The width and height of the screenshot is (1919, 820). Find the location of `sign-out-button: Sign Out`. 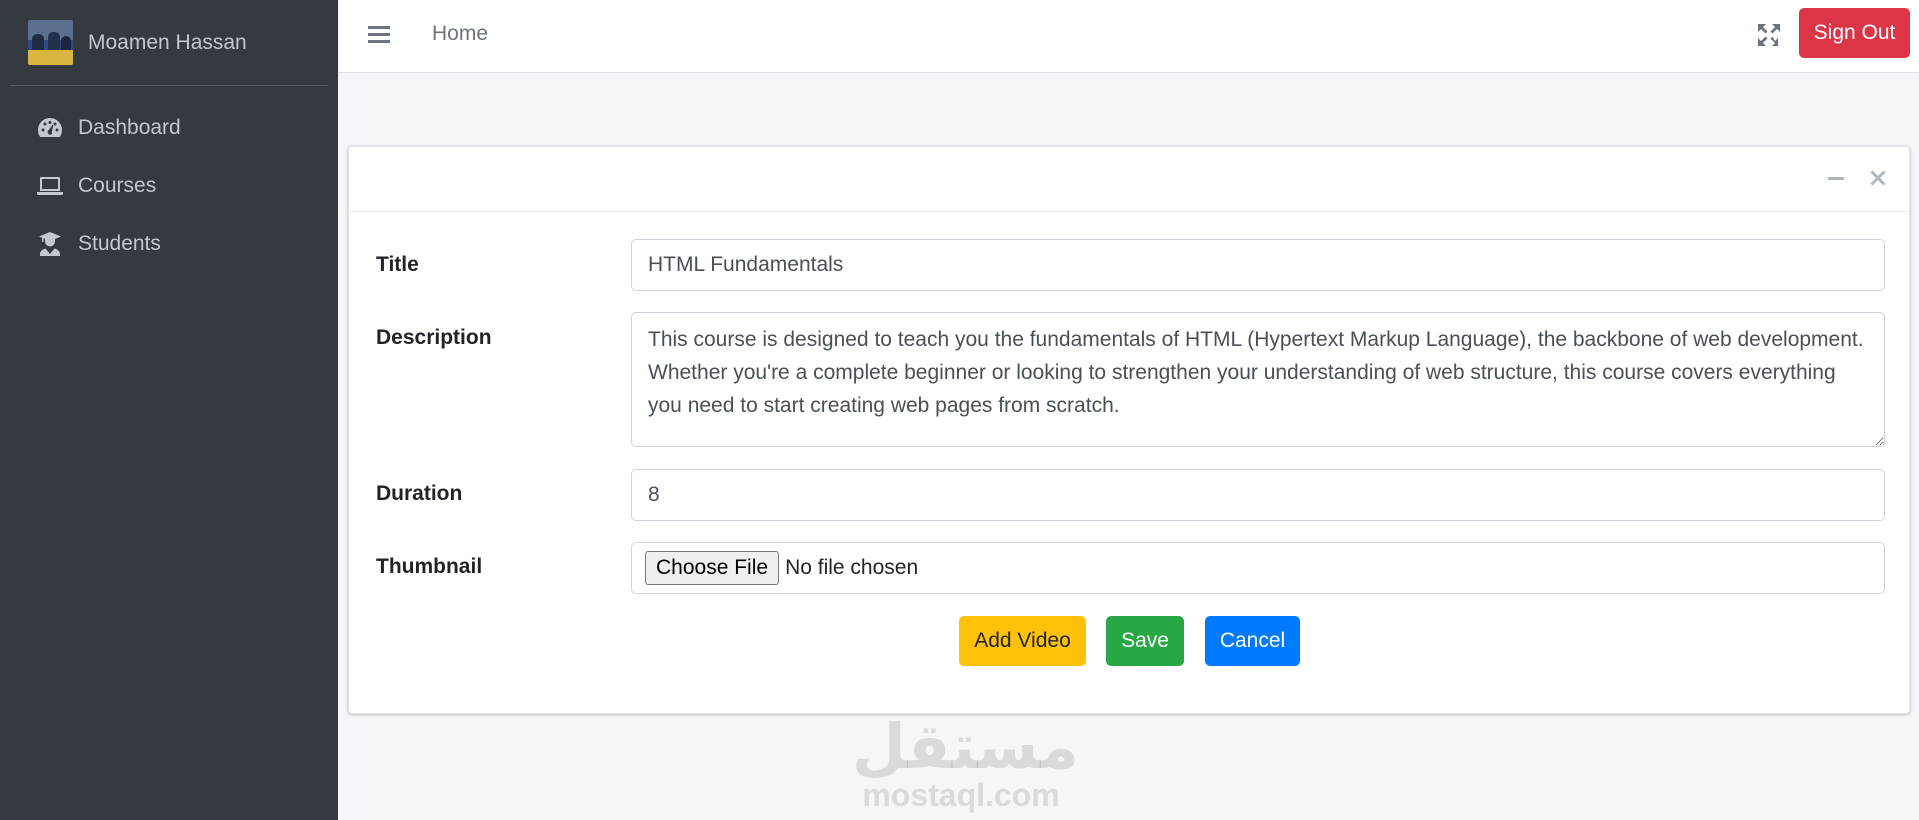

sign-out-button: Sign Out is located at coordinates (1854, 33).